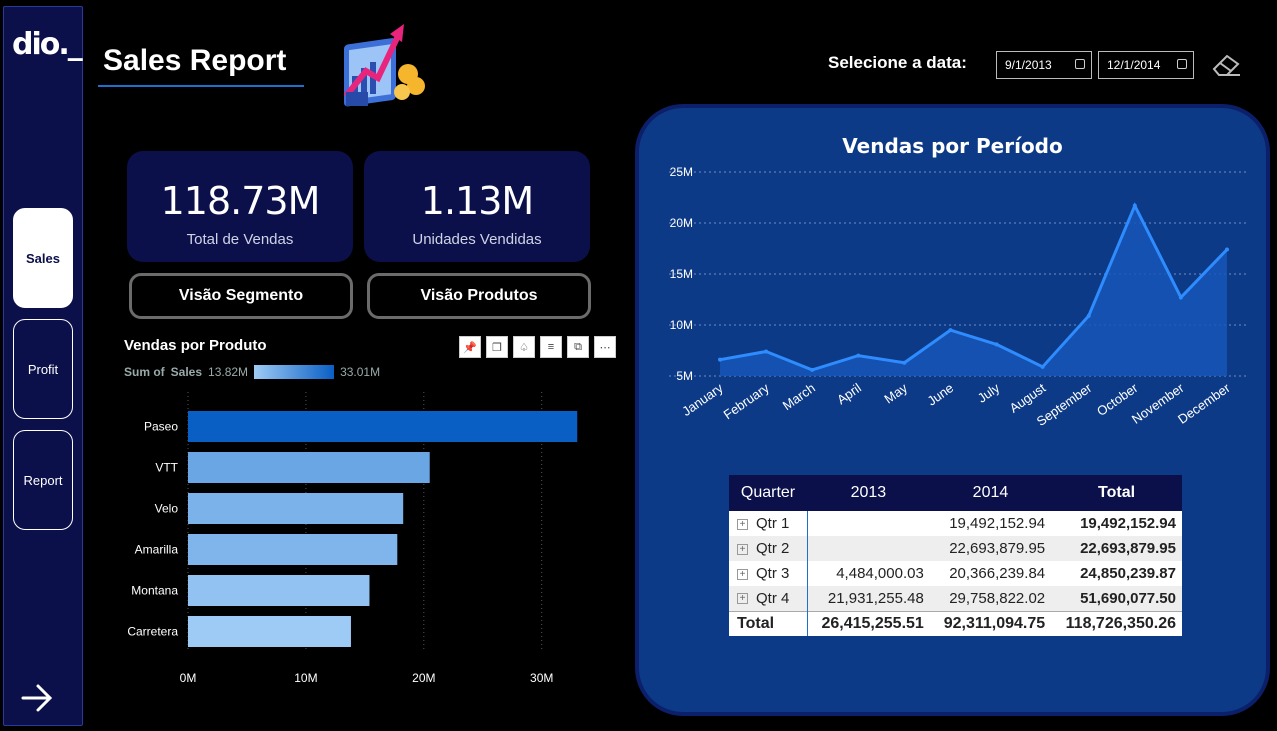  I want to click on quarter-cell: + Qtr 1, so click(768, 523).